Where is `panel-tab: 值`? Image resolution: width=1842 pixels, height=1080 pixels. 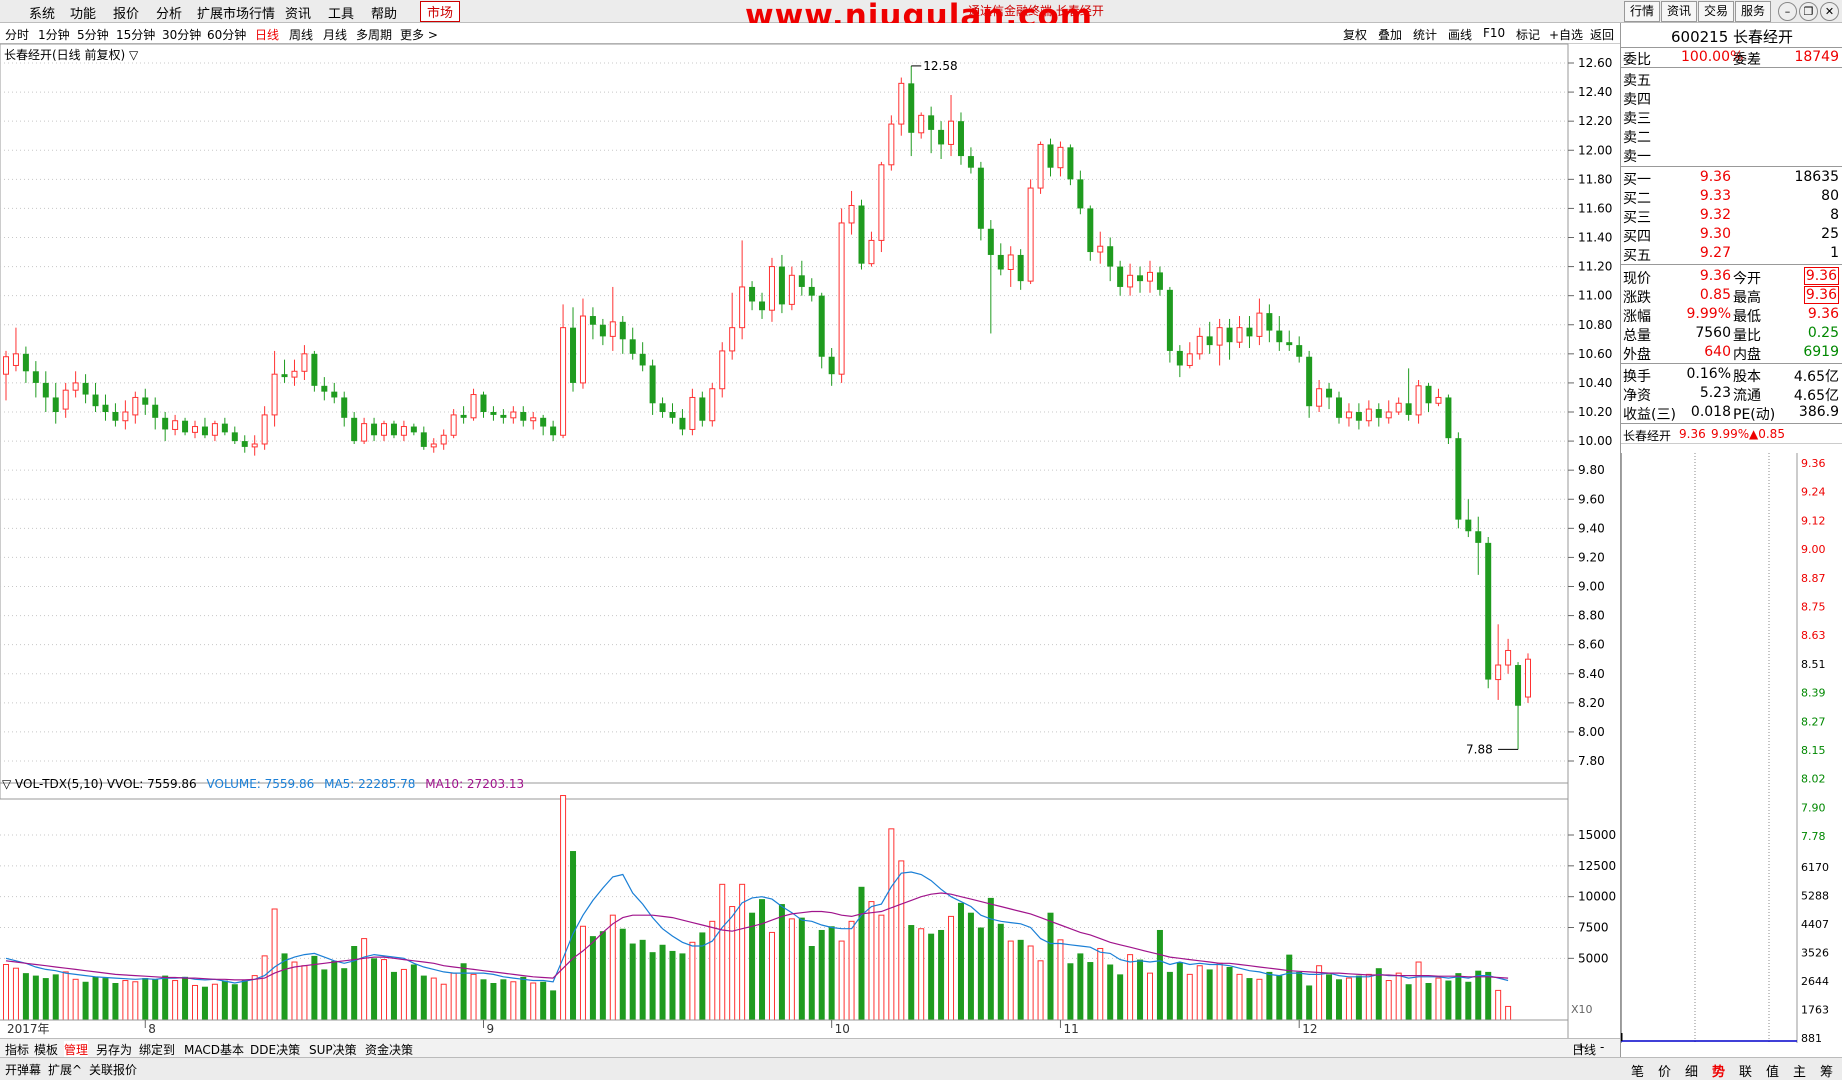
panel-tab: 值 is located at coordinates (1772, 1070).